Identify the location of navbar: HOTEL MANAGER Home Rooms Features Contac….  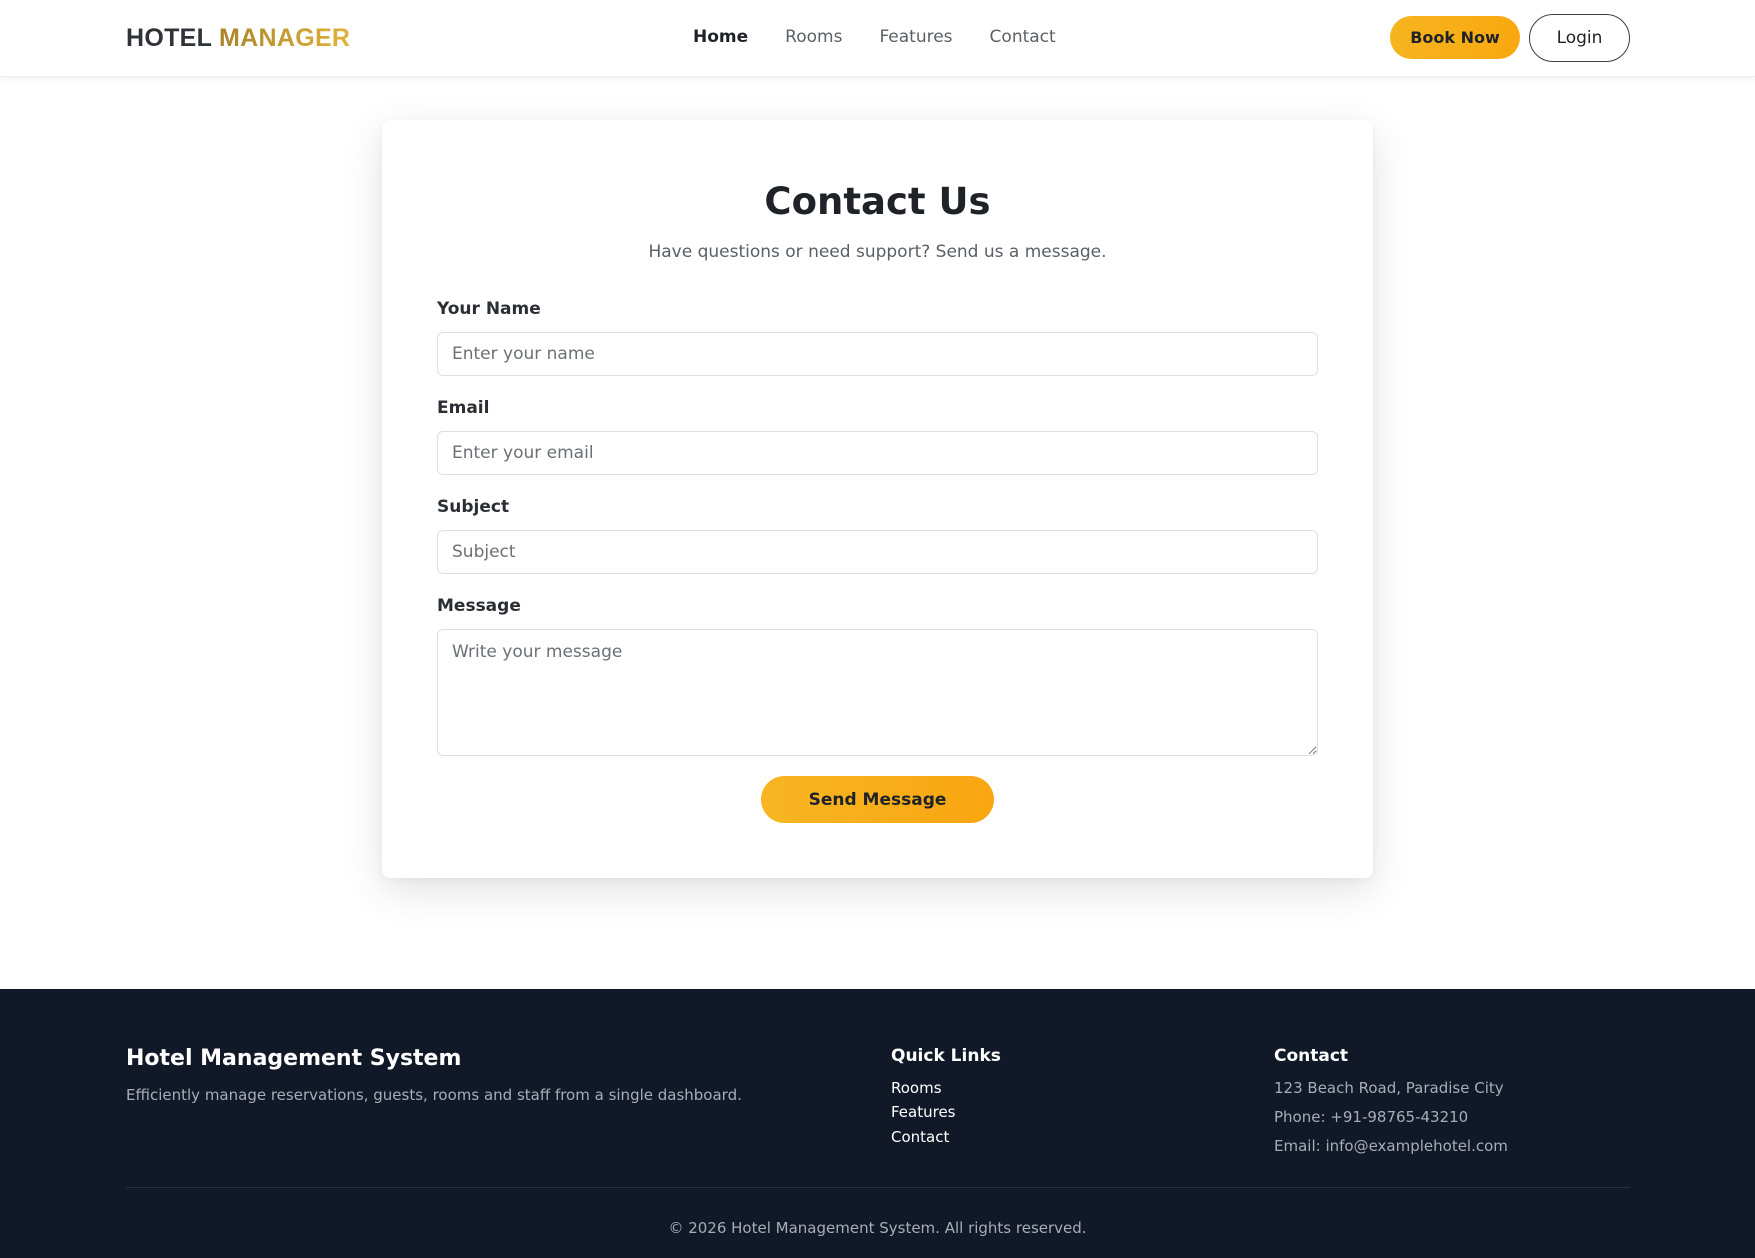
(877, 38).